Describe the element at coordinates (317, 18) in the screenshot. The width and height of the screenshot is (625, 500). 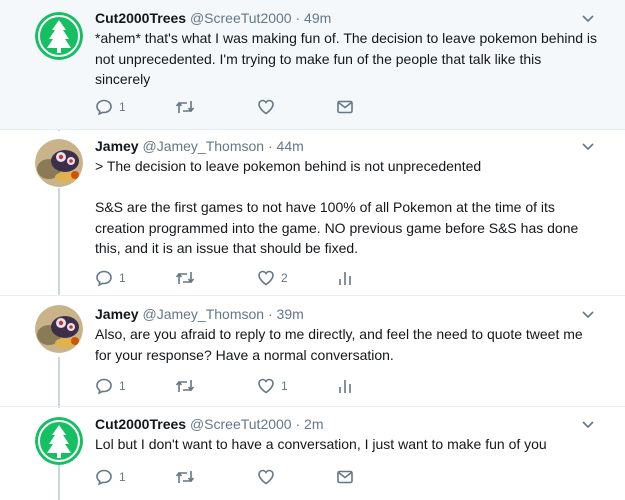
I see `timestamp: 49m` at that location.